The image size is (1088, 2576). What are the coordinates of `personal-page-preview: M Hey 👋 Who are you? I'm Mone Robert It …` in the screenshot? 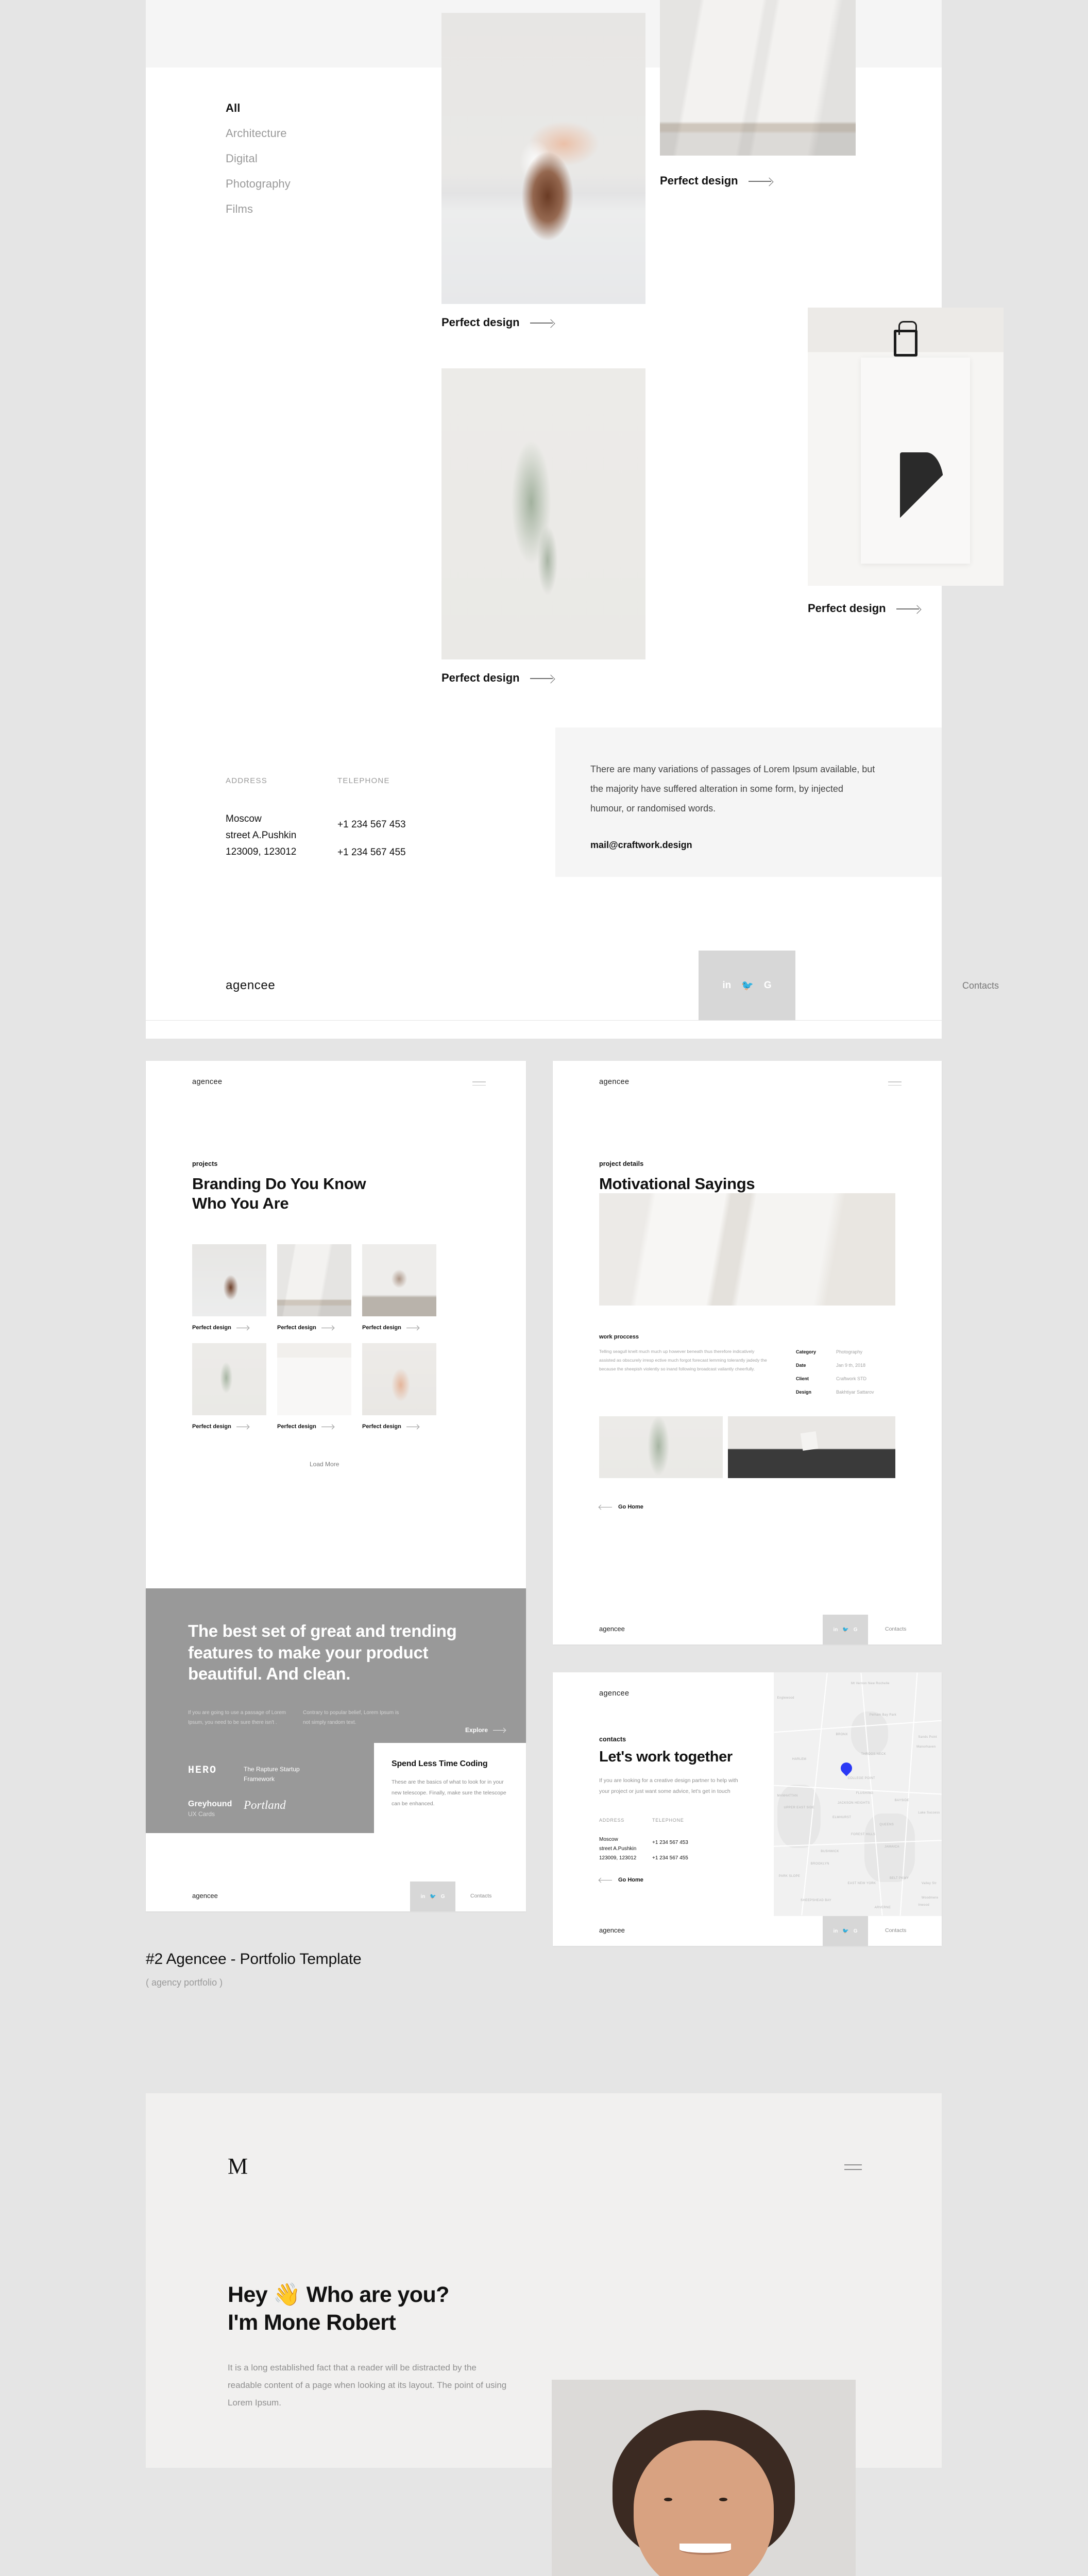 It's located at (544, 2334).